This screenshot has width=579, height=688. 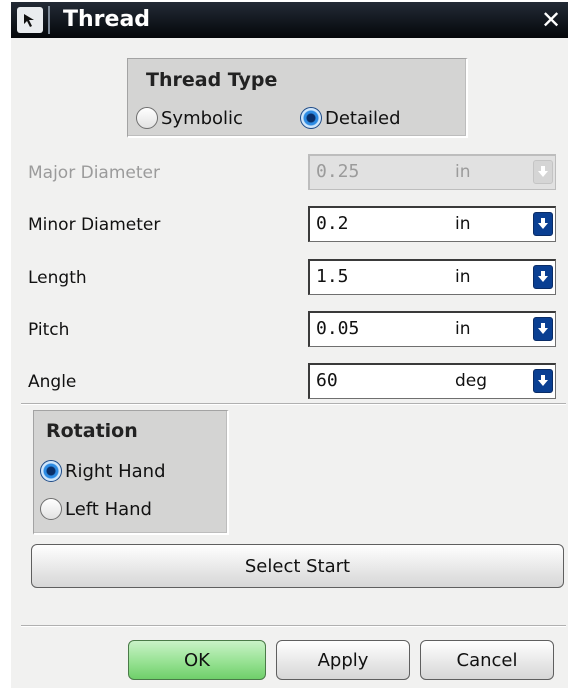 I want to click on angle-dropdown, so click(x=543, y=381).